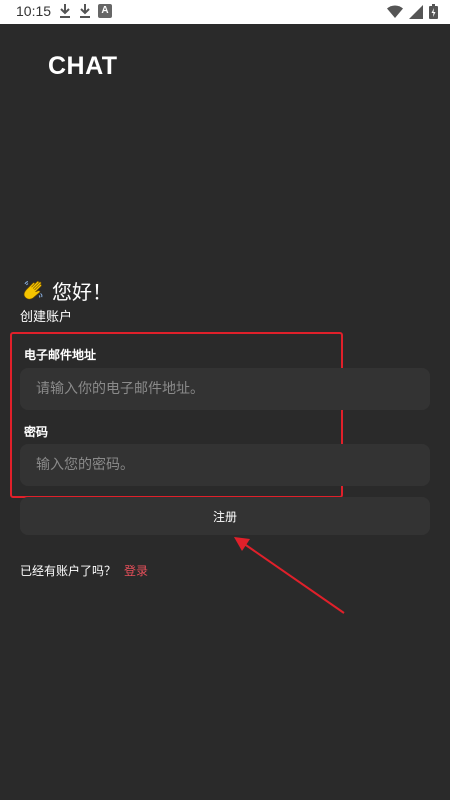 The height and width of the screenshot is (800, 450). I want to click on status-time: 10:15, so click(34, 11).